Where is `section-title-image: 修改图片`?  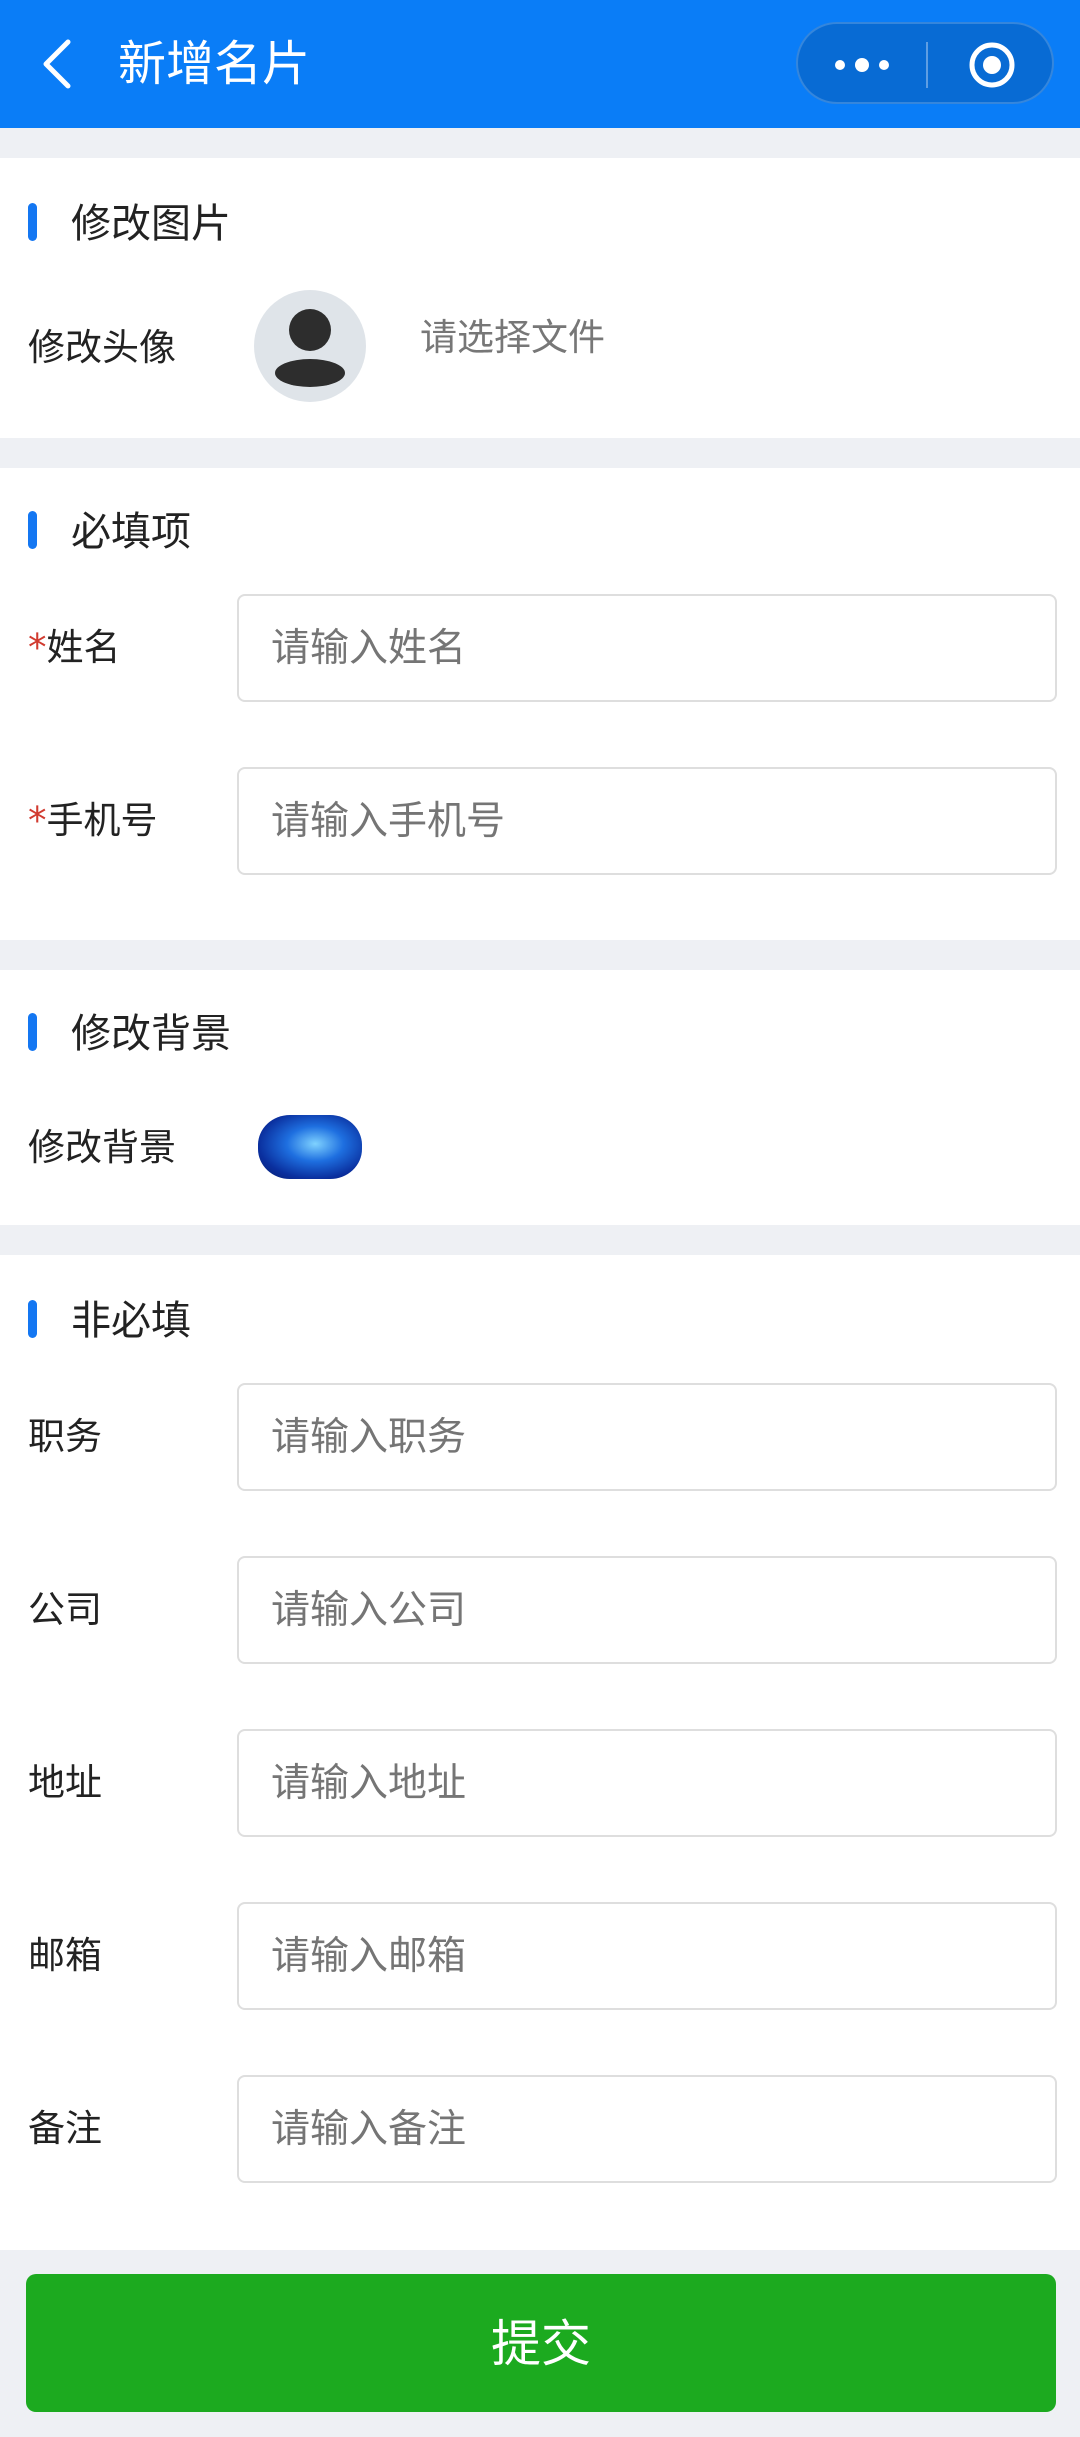
section-title-image: 修改图片 is located at coordinates (129, 224).